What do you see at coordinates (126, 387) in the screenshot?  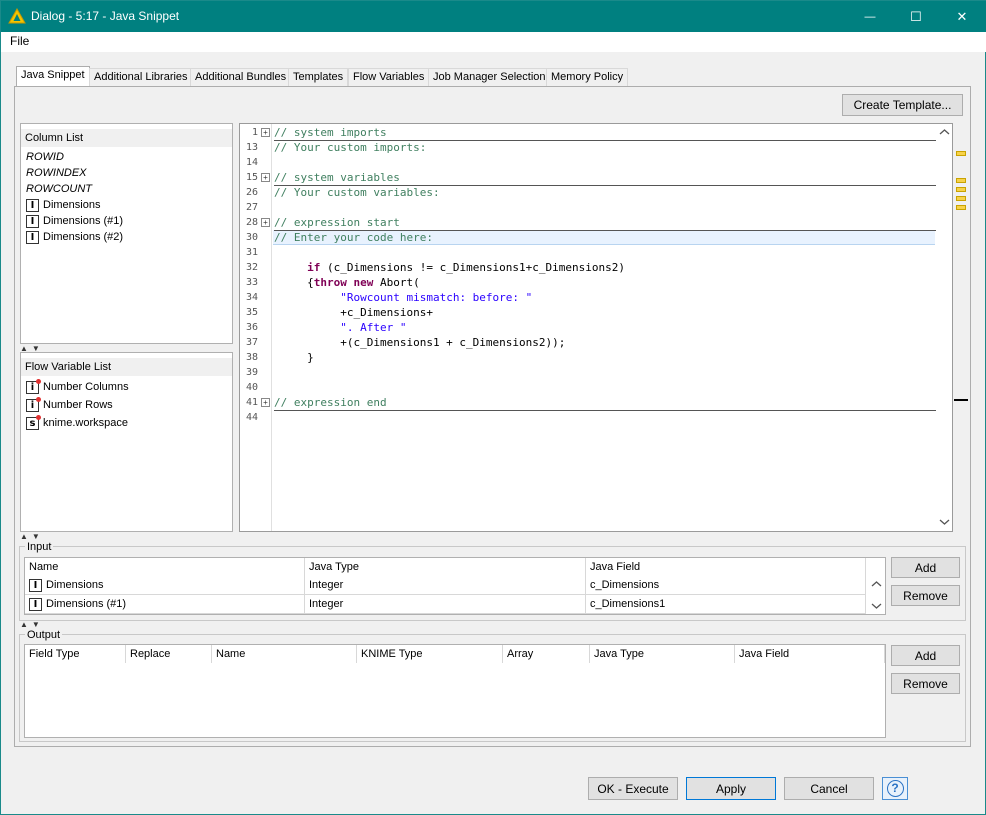 I see `list-item-flow-variable: i Number Columns` at bounding box center [126, 387].